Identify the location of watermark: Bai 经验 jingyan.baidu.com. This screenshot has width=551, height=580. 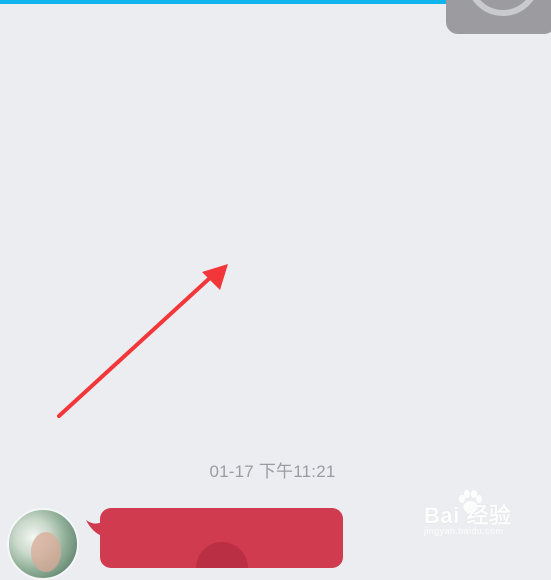
(482, 515).